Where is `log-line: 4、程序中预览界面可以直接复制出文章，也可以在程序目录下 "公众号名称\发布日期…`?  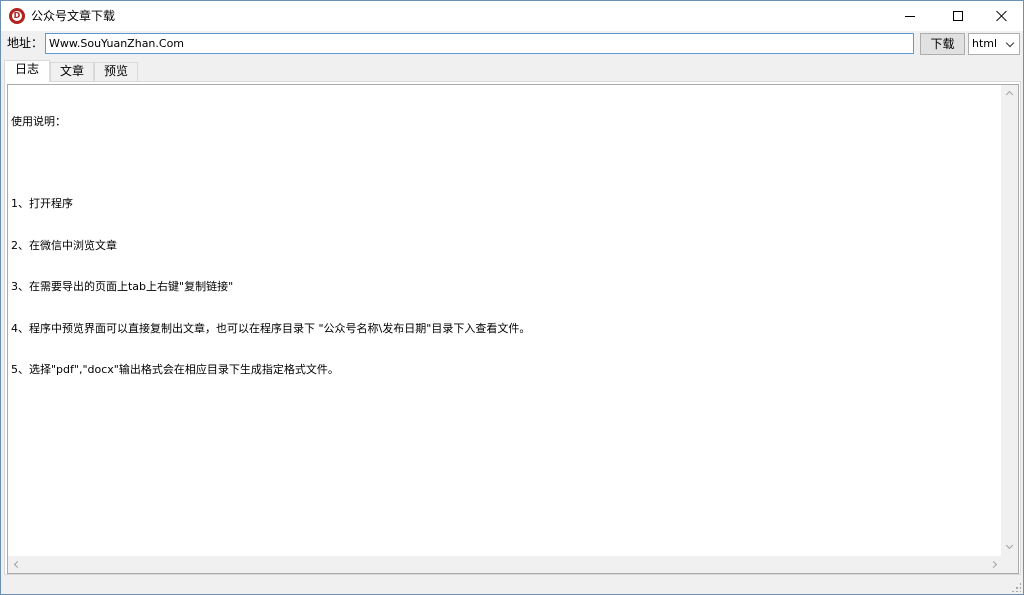 log-line: 4、程序中预览界面可以直接复制出文章，也可以在程序目录下 "公众号名称\发布日期… is located at coordinates (271, 328).